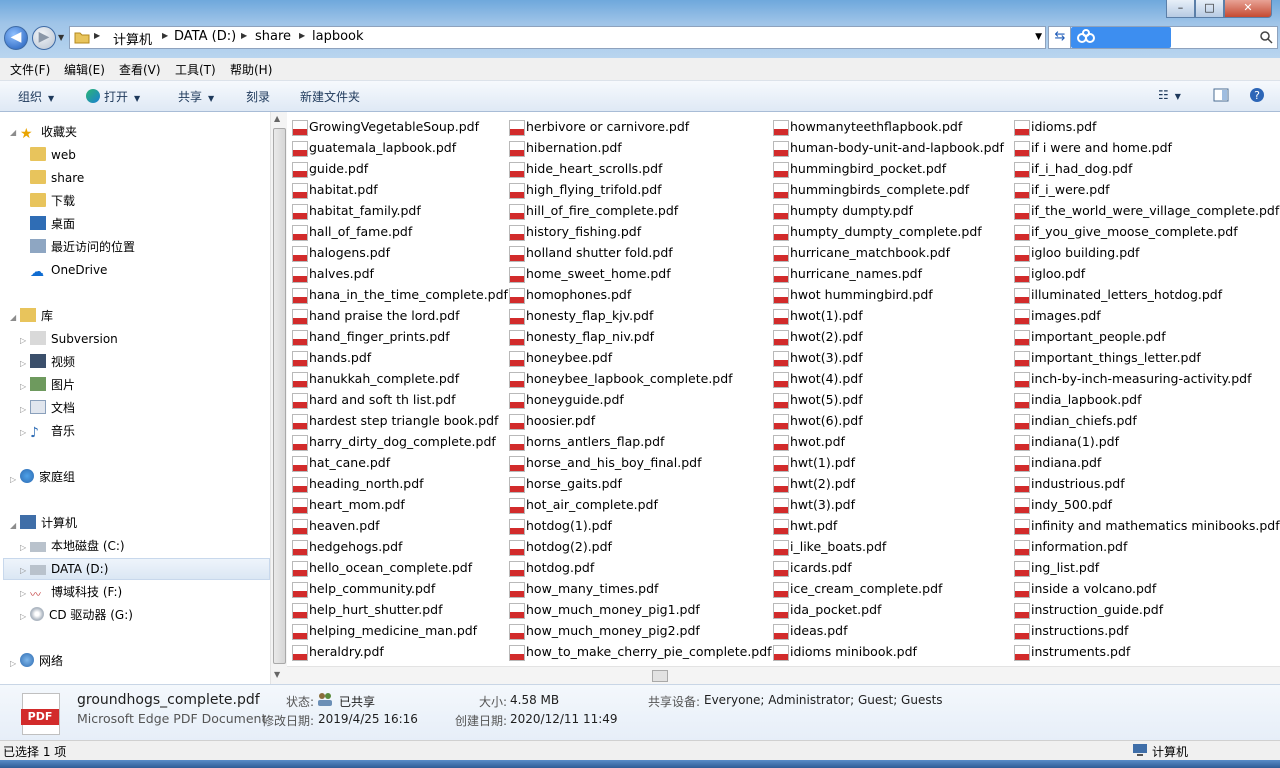 The width and height of the screenshot is (1280, 768). I want to click on minimize-button: –, so click(1180, 9).